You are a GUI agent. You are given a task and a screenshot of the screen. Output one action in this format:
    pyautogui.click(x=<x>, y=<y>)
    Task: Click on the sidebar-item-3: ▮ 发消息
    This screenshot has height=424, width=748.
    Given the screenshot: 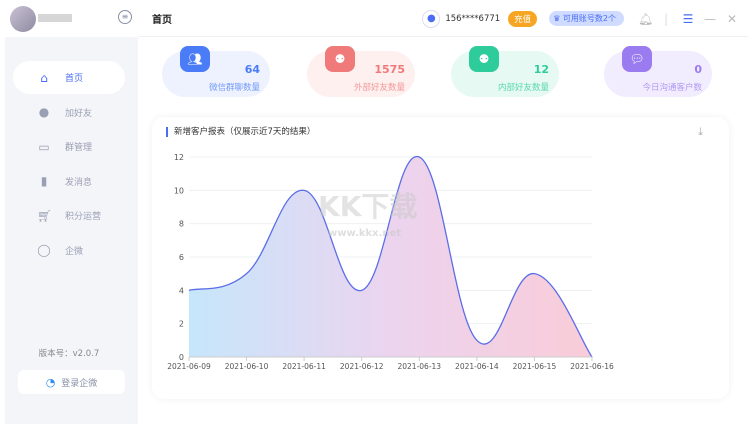 What is the action you would take?
    pyautogui.click(x=69, y=181)
    